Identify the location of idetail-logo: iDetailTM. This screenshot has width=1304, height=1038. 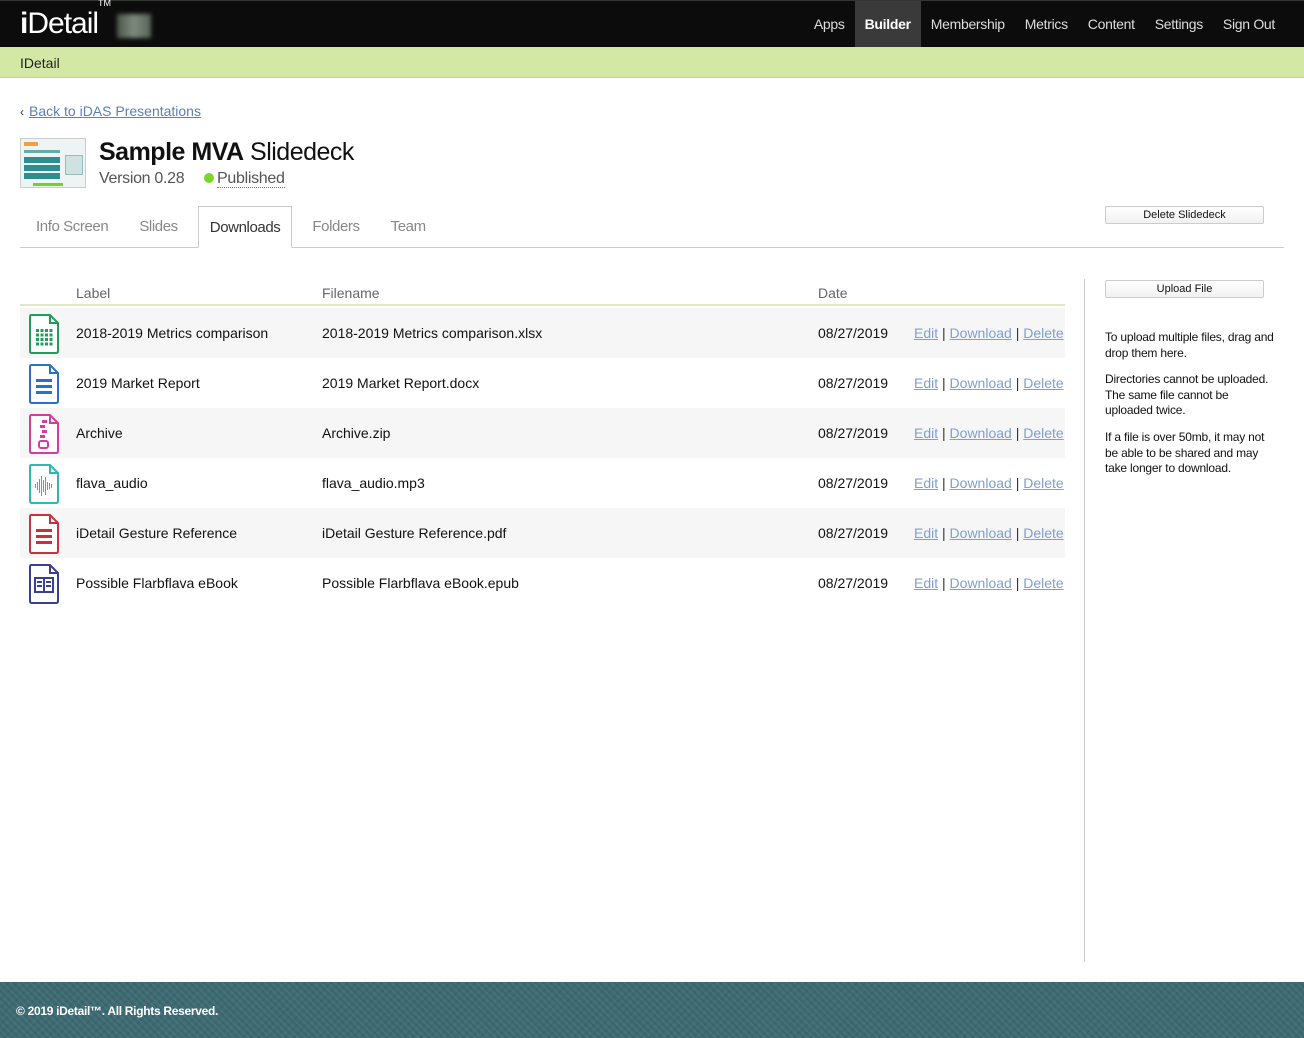
(65, 20).